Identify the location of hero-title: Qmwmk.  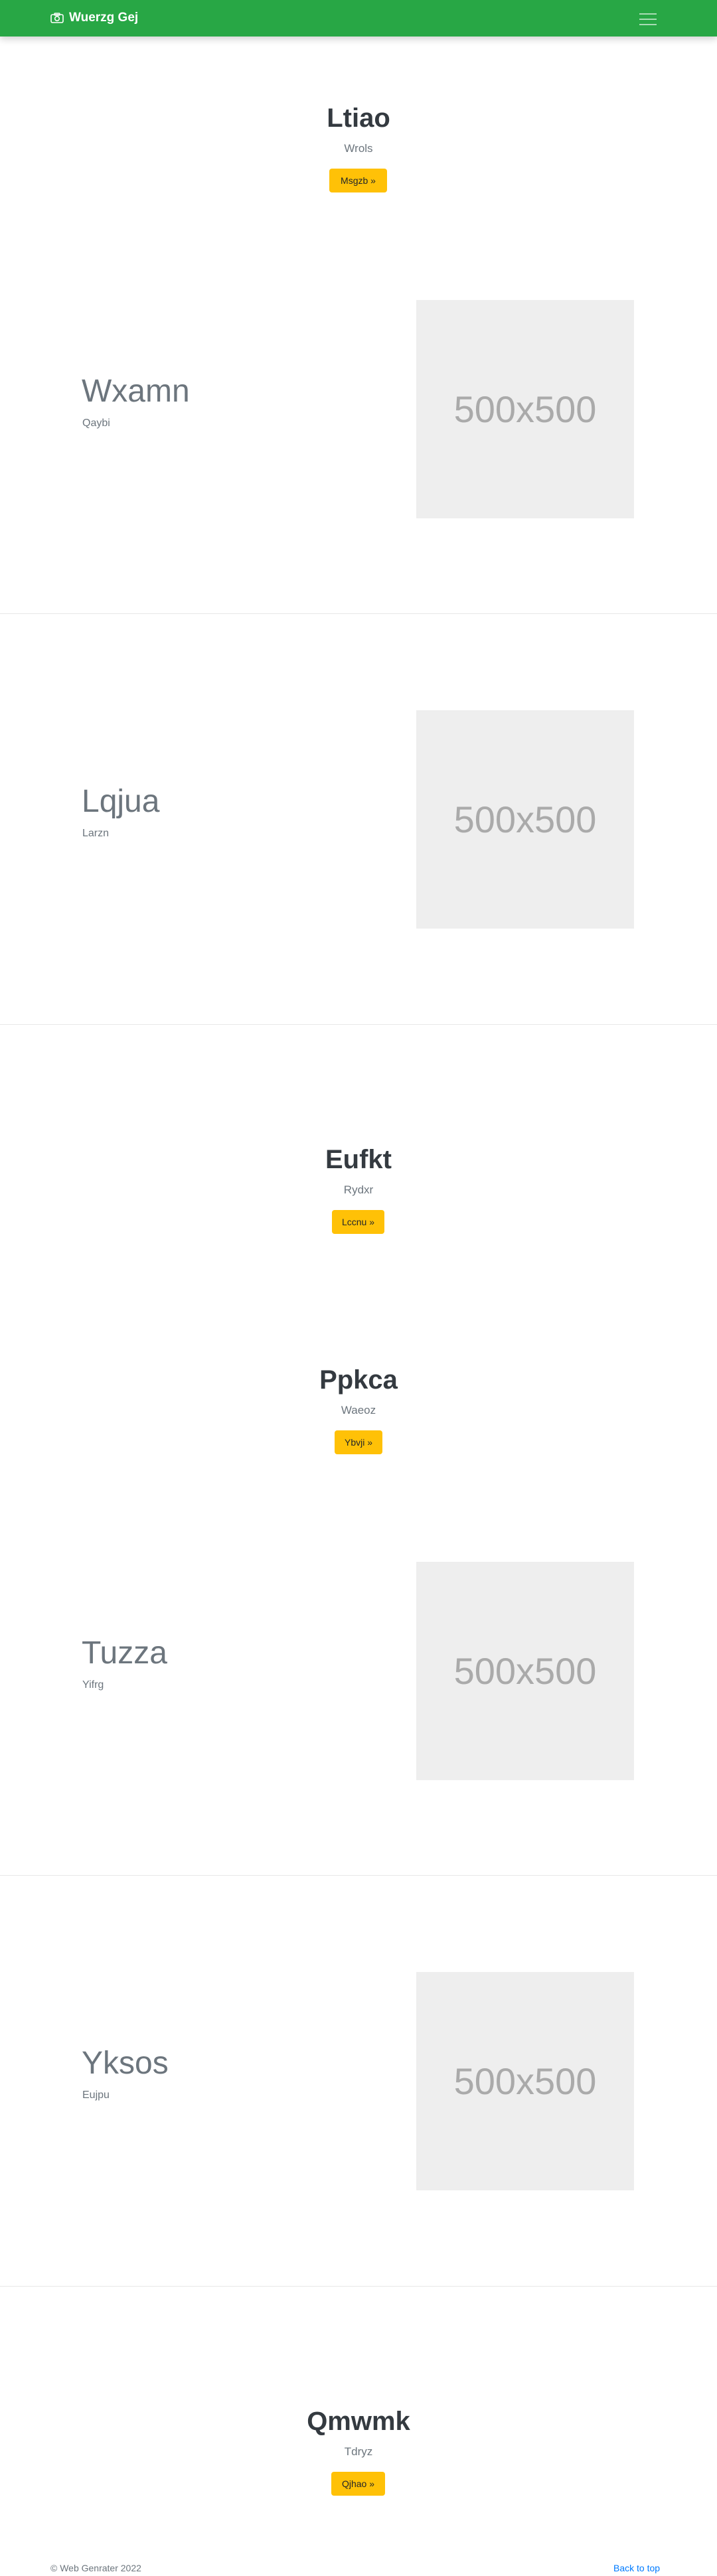
(358, 2421).